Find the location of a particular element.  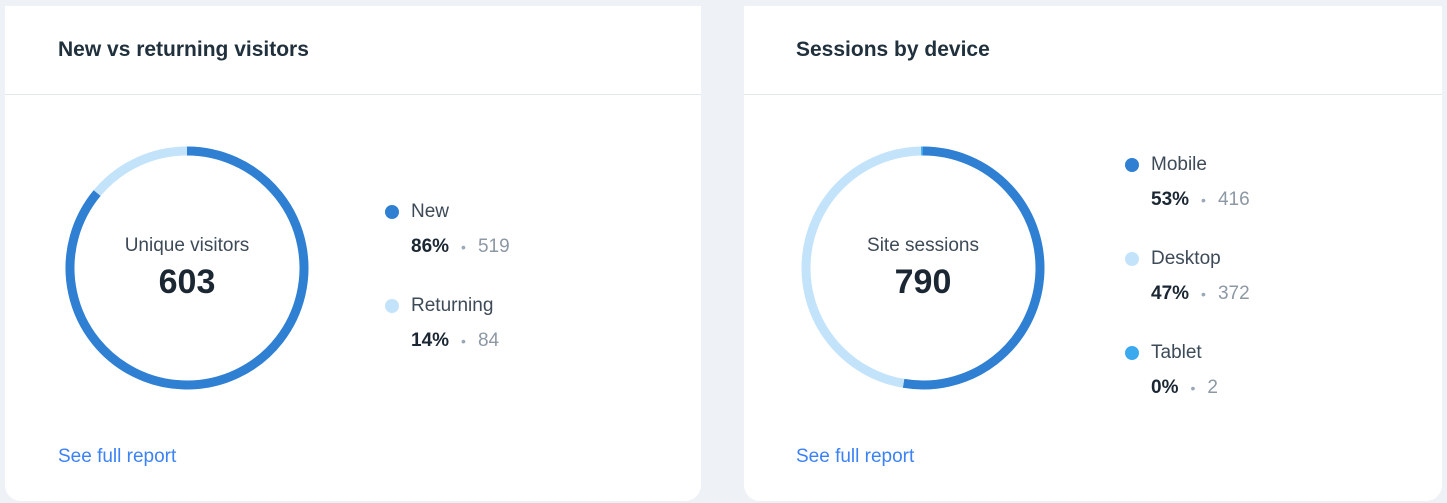

legend-percent: 14% is located at coordinates (430, 340).